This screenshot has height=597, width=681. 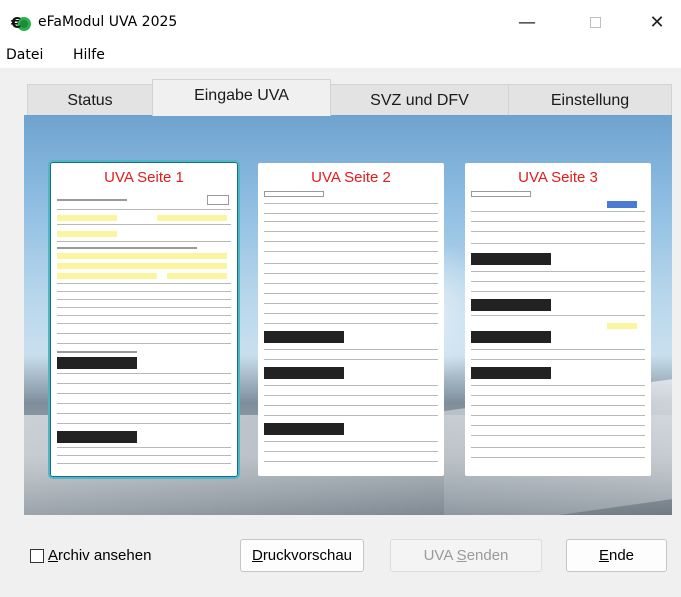 I want to click on uva-page-2: UVA Seite 2, so click(x=351, y=319).